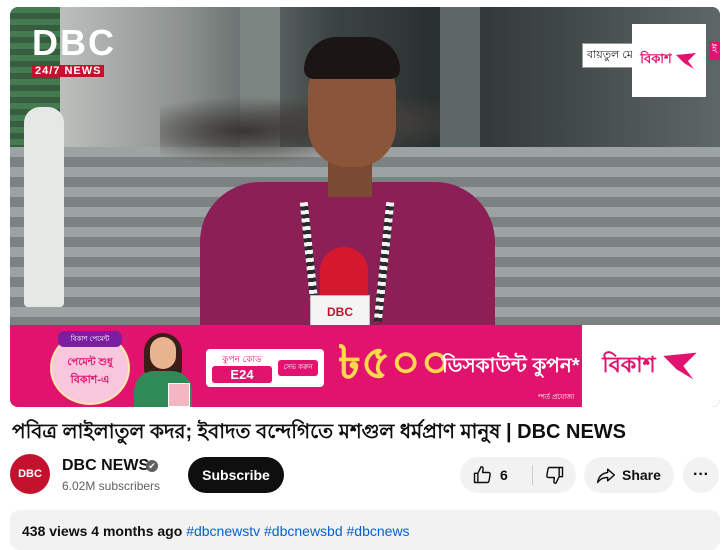  I want to click on ad-brand-text: বিকাশ, so click(629, 364).